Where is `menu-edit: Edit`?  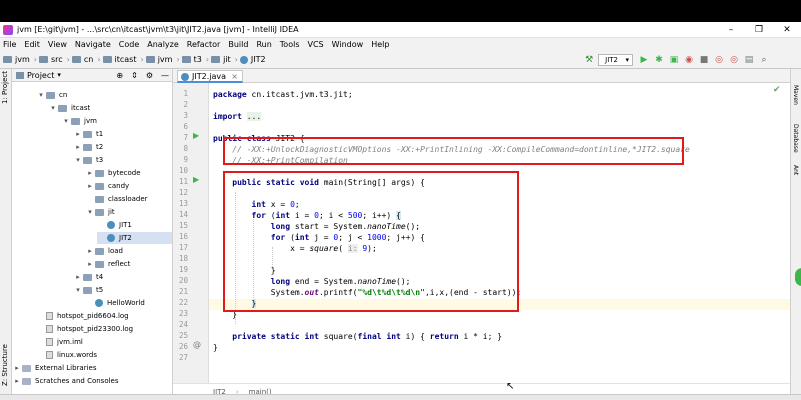
menu-edit: Edit is located at coordinates (32, 44).